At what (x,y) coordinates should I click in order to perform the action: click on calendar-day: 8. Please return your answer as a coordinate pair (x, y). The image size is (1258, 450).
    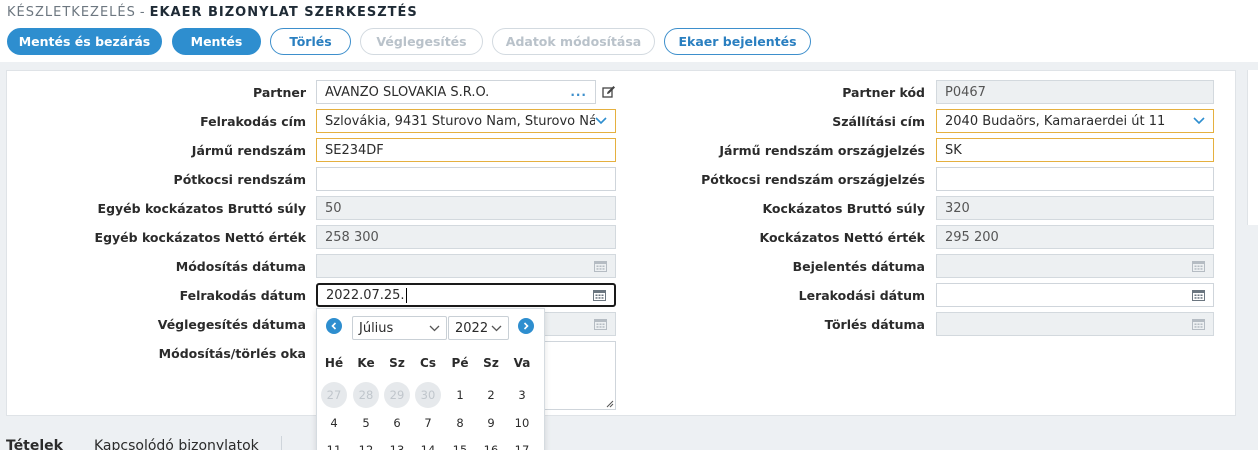
    Looking at the image, I should click on (460, 423).